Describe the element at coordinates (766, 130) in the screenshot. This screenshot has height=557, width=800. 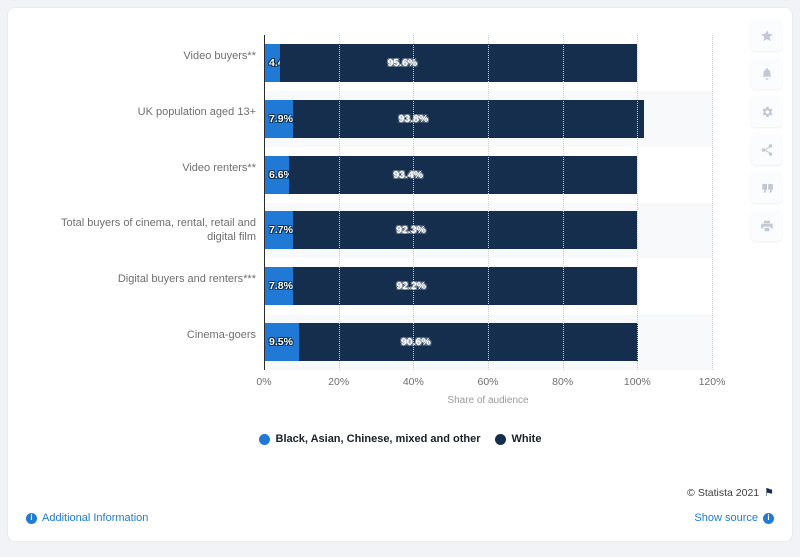
I see `chart-toolbar` at that location.